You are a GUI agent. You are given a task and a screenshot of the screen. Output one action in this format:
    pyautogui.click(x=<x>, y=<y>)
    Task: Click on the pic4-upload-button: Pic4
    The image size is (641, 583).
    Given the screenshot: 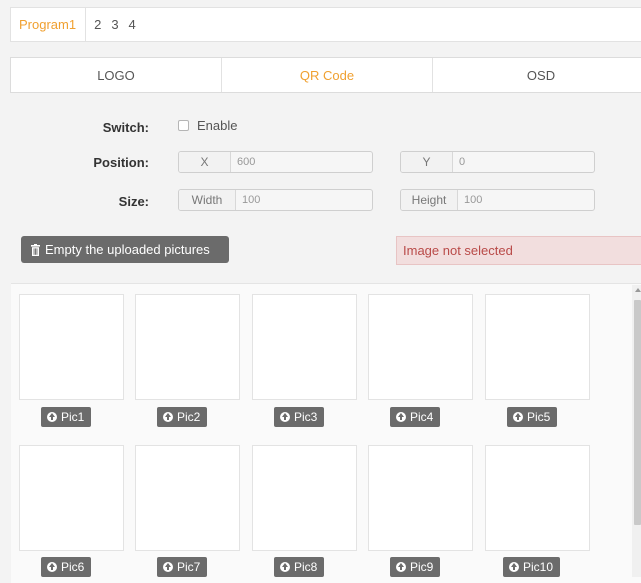 What is the action you would take?
    pyautogui.click(x=415, y=417)
    